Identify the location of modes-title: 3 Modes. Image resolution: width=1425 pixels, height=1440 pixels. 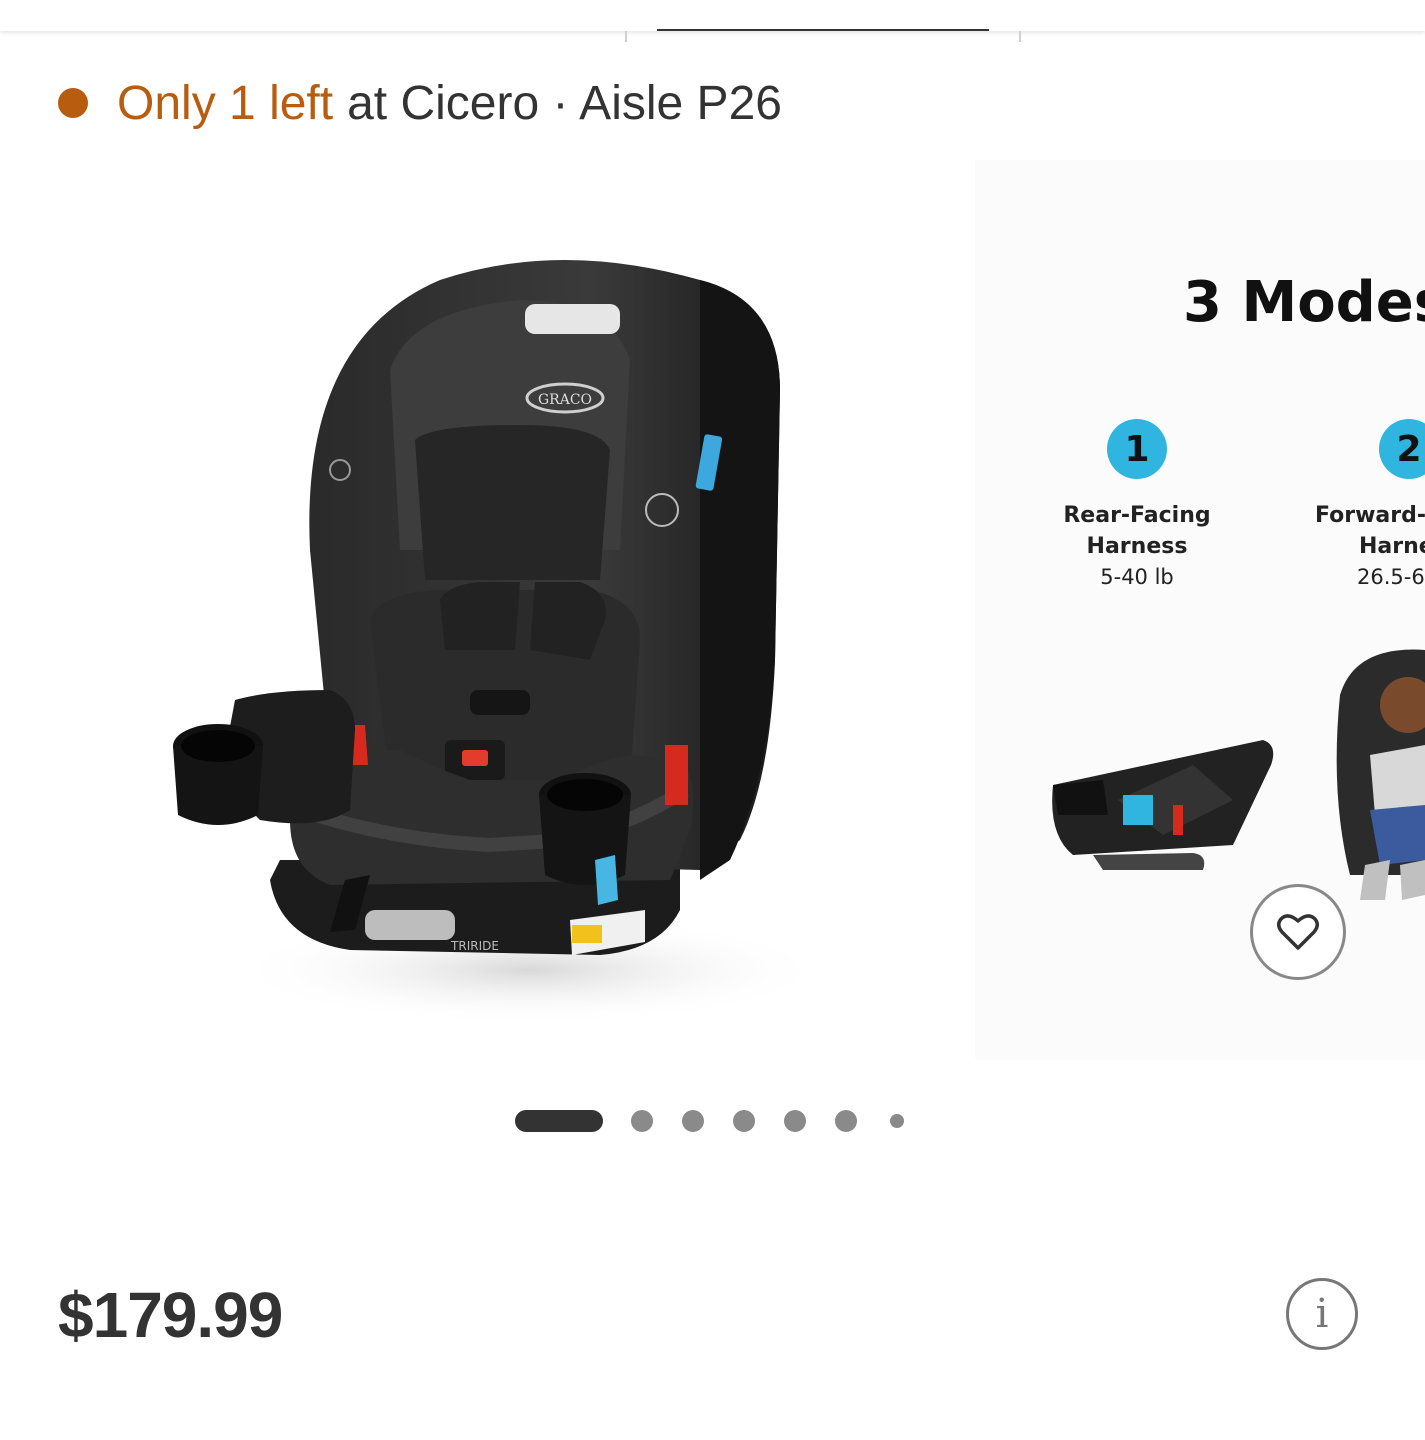
(1304, 302).